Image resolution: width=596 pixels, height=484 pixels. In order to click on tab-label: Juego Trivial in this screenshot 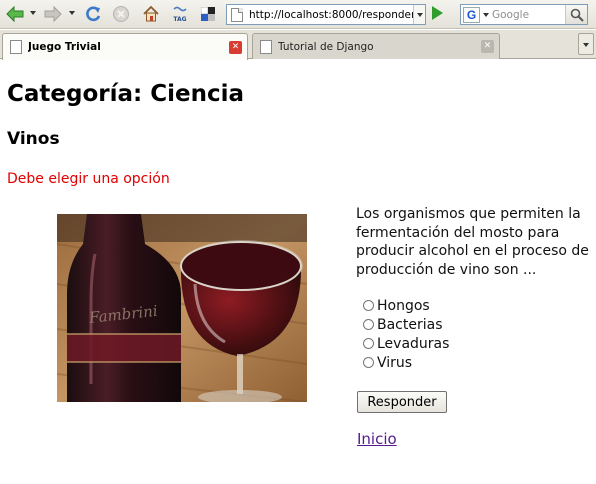, I will do `click(64, 47)`.